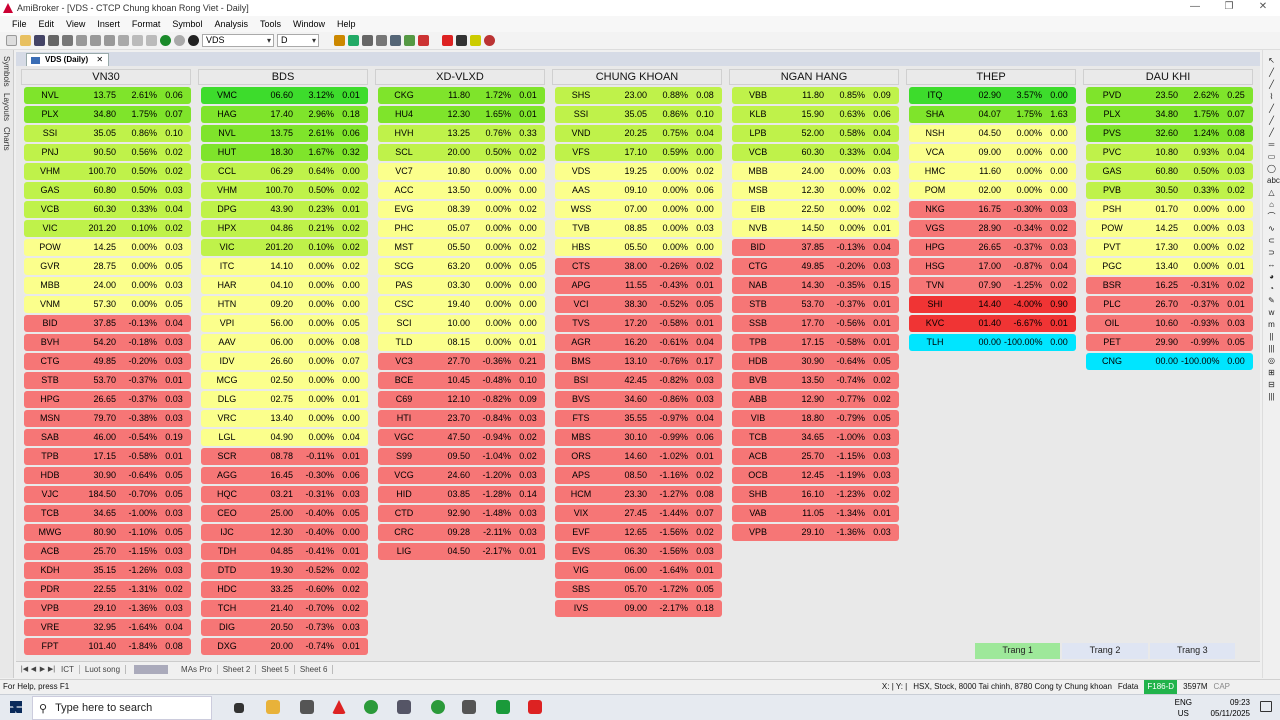 This screenshot has height=720, width=1280. I want to click on stock-cell: CTS 38.00 -0.26% 0.02, so click(638, 266).